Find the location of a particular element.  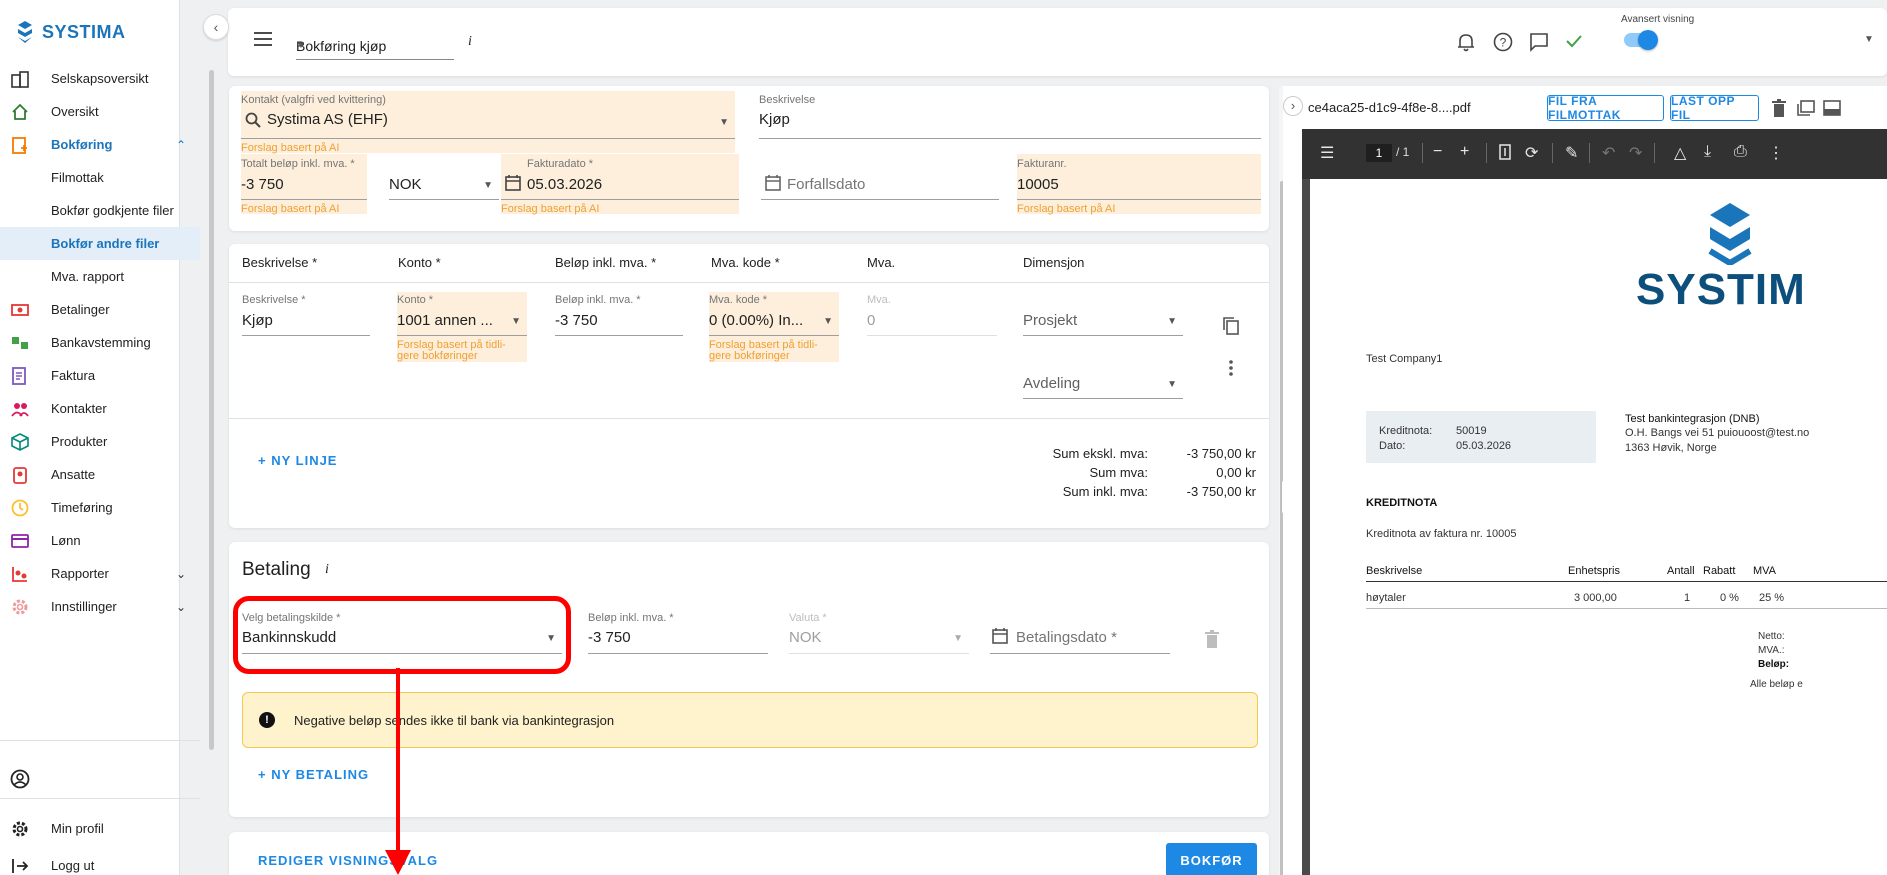

bookkeeping-icon is located at coordinates (20, 145).